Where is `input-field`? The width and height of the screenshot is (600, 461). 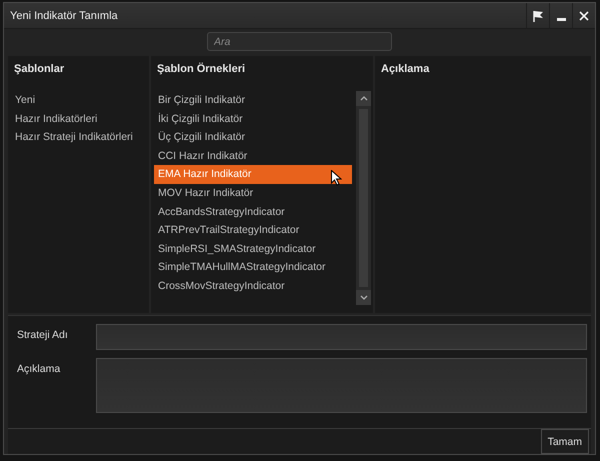 input-field is located at coordinates (341, 337).